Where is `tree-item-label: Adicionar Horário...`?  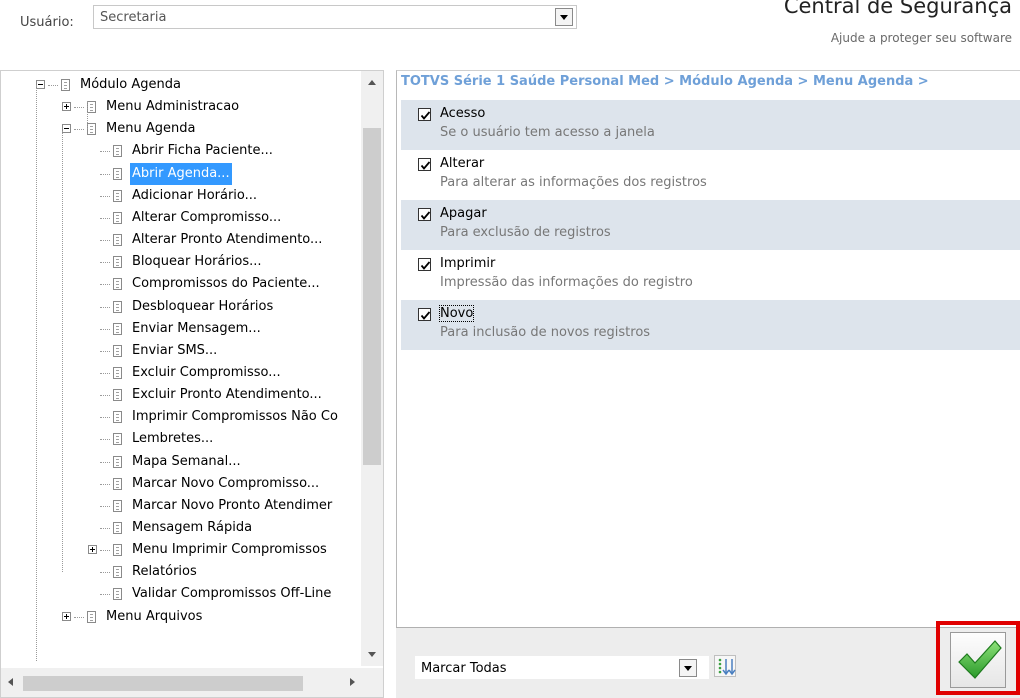
tree-item-label: Adicionar Horário... is located at coordinates (195, 195).